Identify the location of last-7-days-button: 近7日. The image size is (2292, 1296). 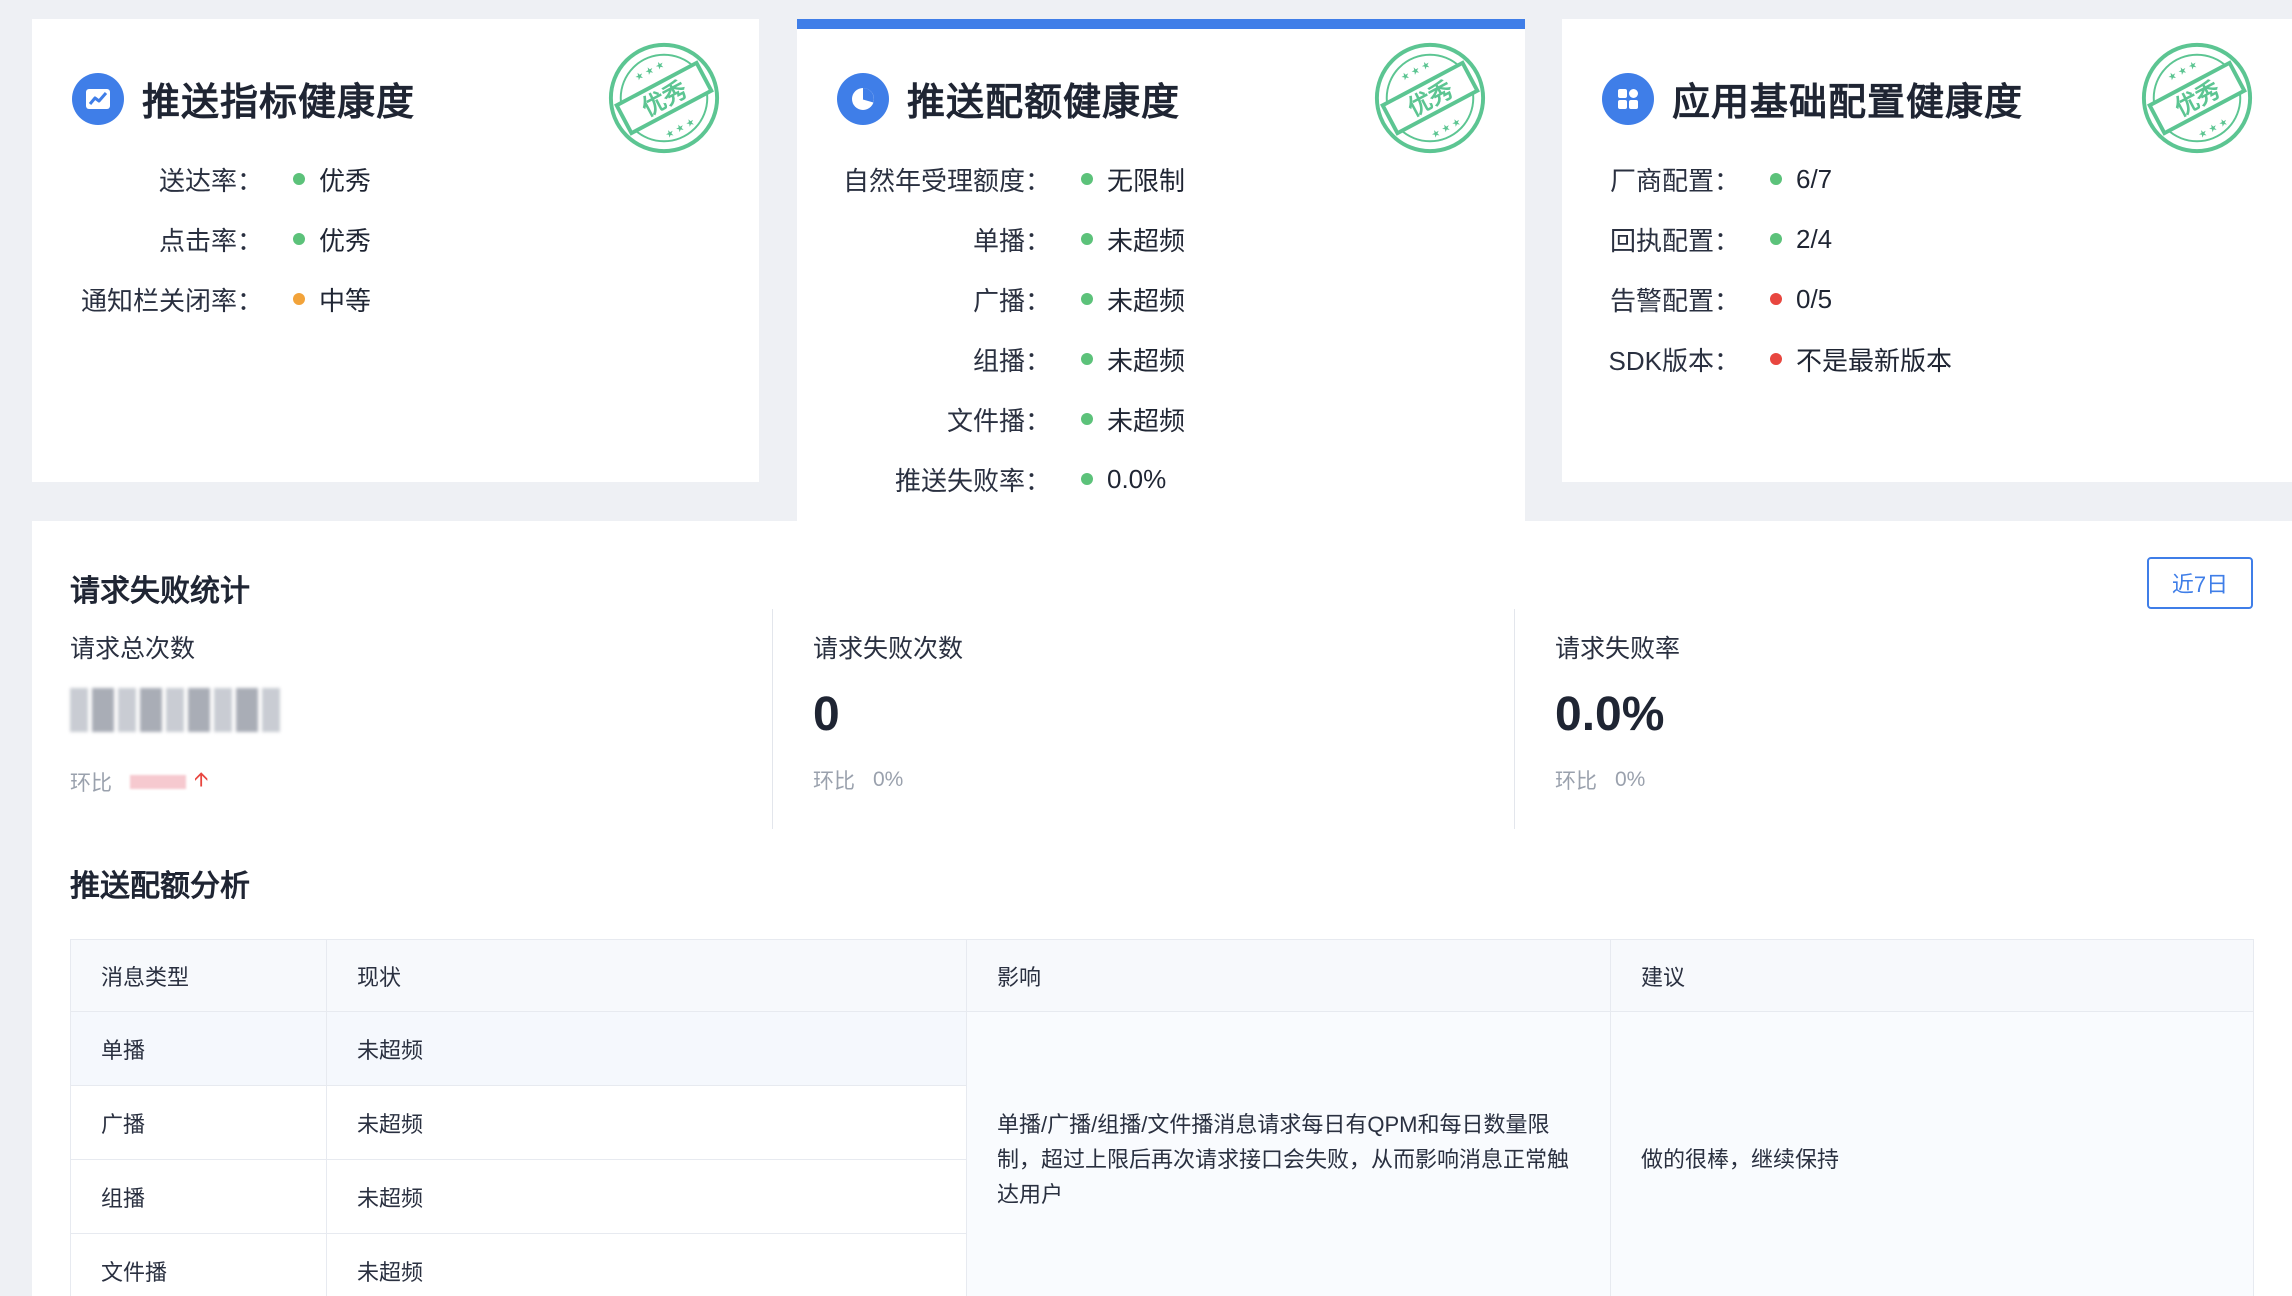
(2200, 583).